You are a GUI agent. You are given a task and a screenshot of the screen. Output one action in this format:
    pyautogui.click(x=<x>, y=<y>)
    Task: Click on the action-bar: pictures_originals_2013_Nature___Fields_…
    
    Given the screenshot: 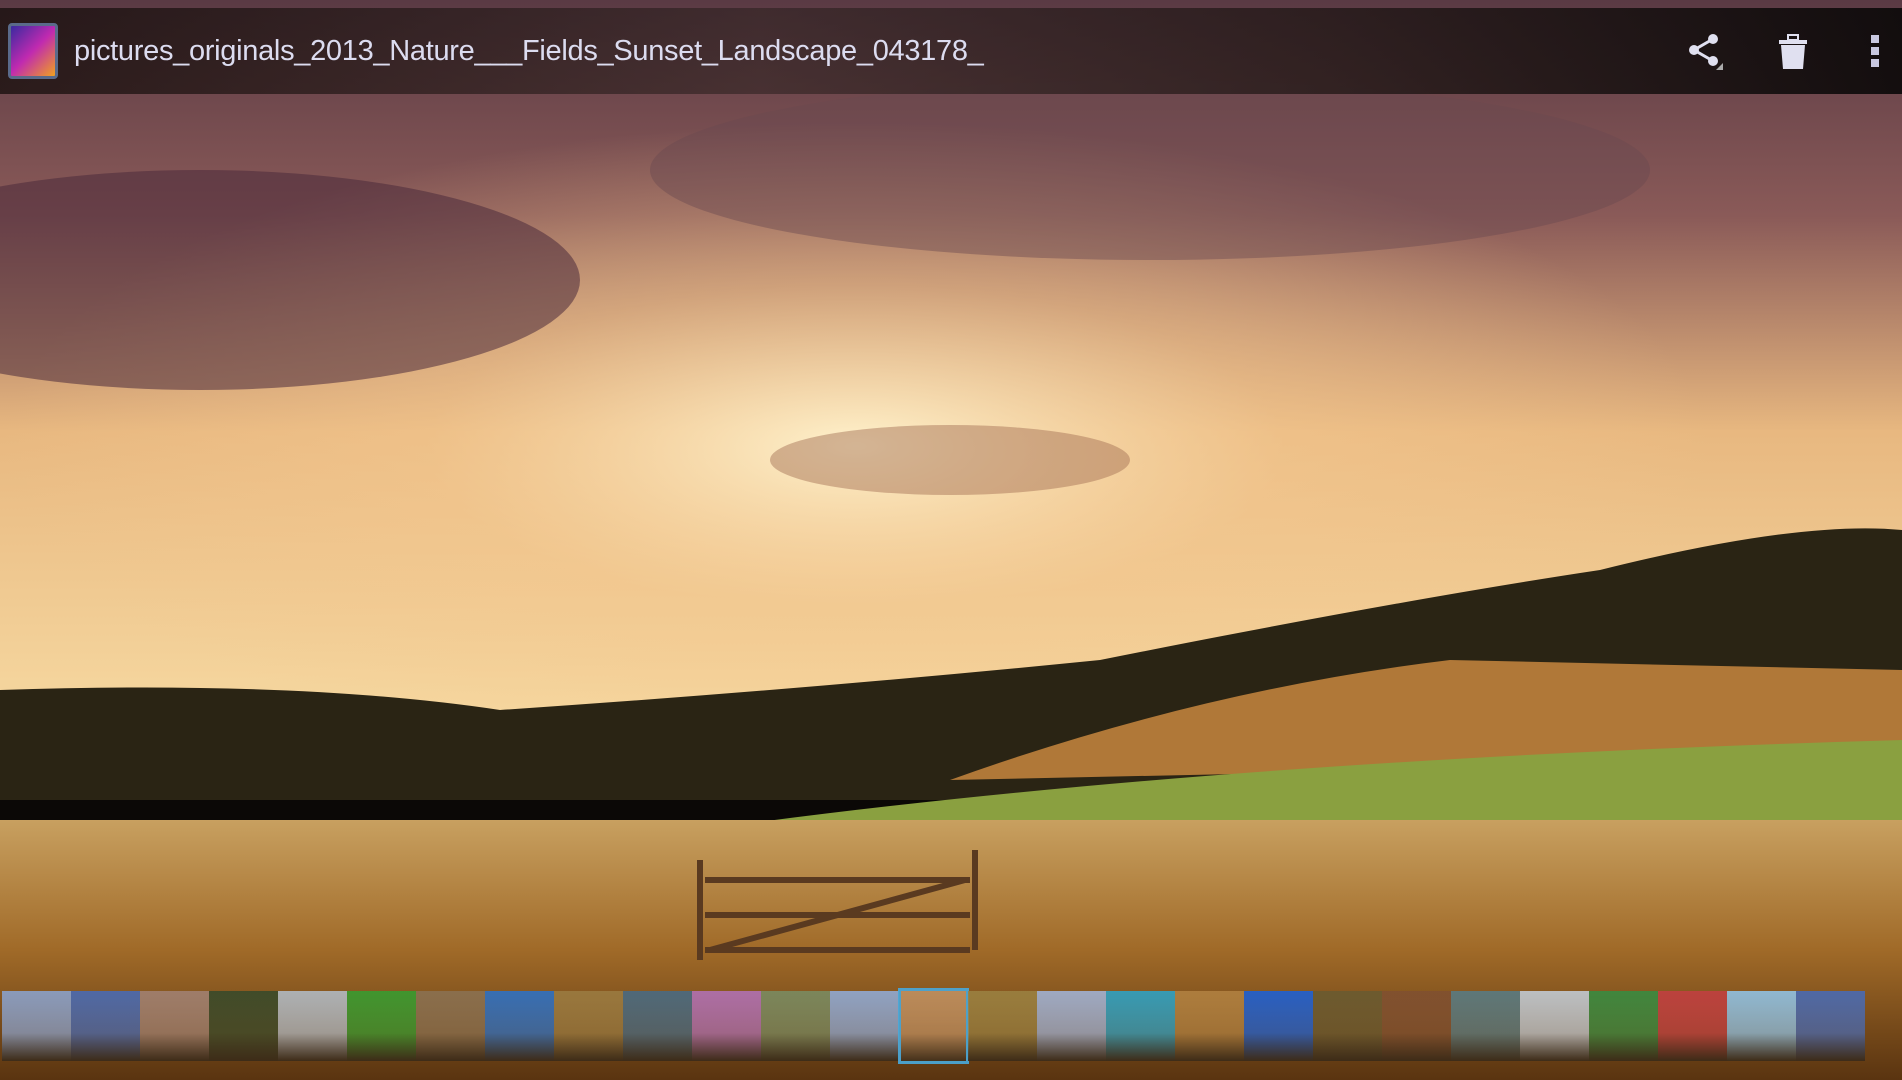 What is the action you would take?
    pyautogui.click(x=951, y=51)
    